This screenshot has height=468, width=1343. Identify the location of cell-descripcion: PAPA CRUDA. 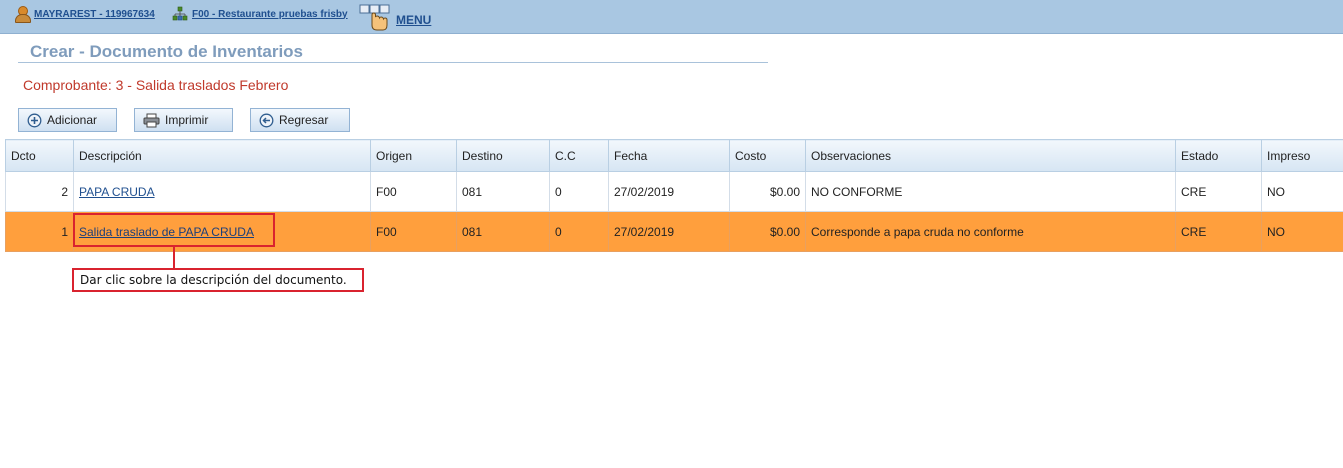
(222, 191).